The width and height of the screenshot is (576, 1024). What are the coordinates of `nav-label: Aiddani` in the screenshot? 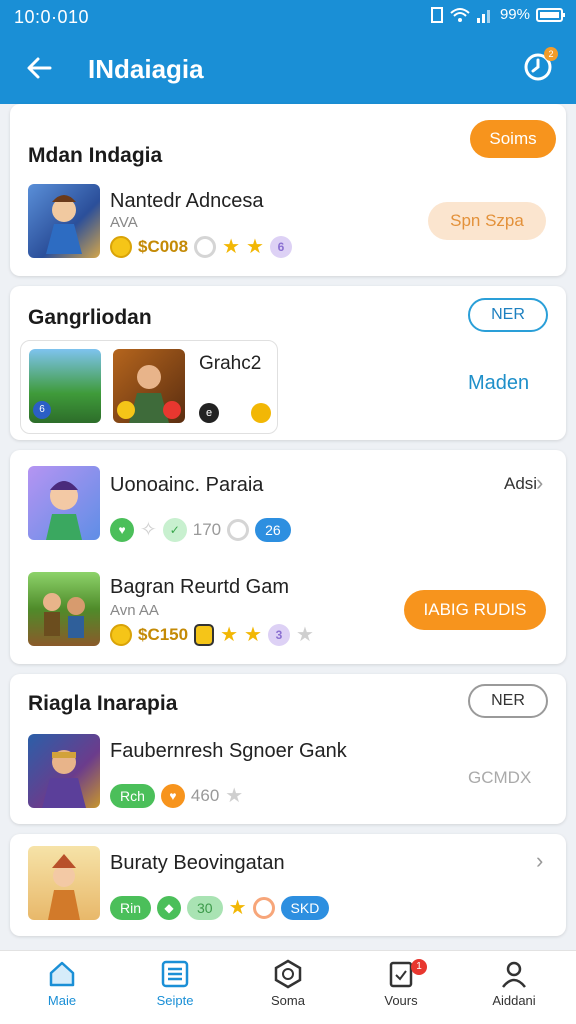 It's located at (514, 1000).